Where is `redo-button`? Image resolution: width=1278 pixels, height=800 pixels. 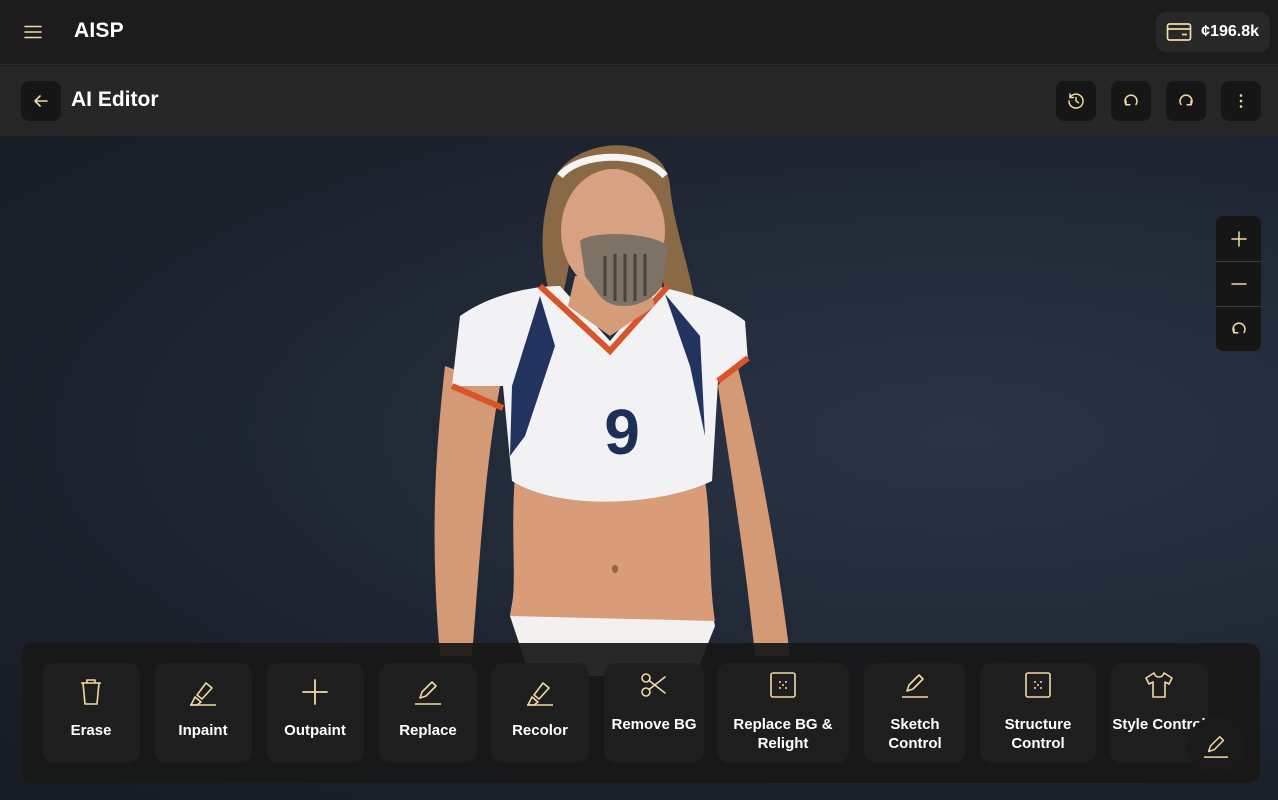
redo-button is located at coordinates (1186, 101).